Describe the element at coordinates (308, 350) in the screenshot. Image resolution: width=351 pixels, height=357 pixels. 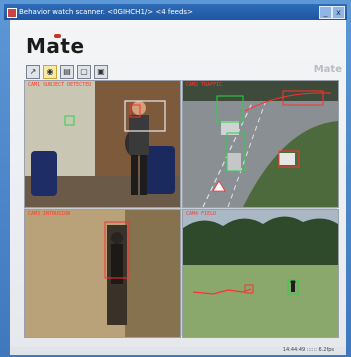
I see `status-text: 14:44:49 :::::: 6.2fps` at that location.